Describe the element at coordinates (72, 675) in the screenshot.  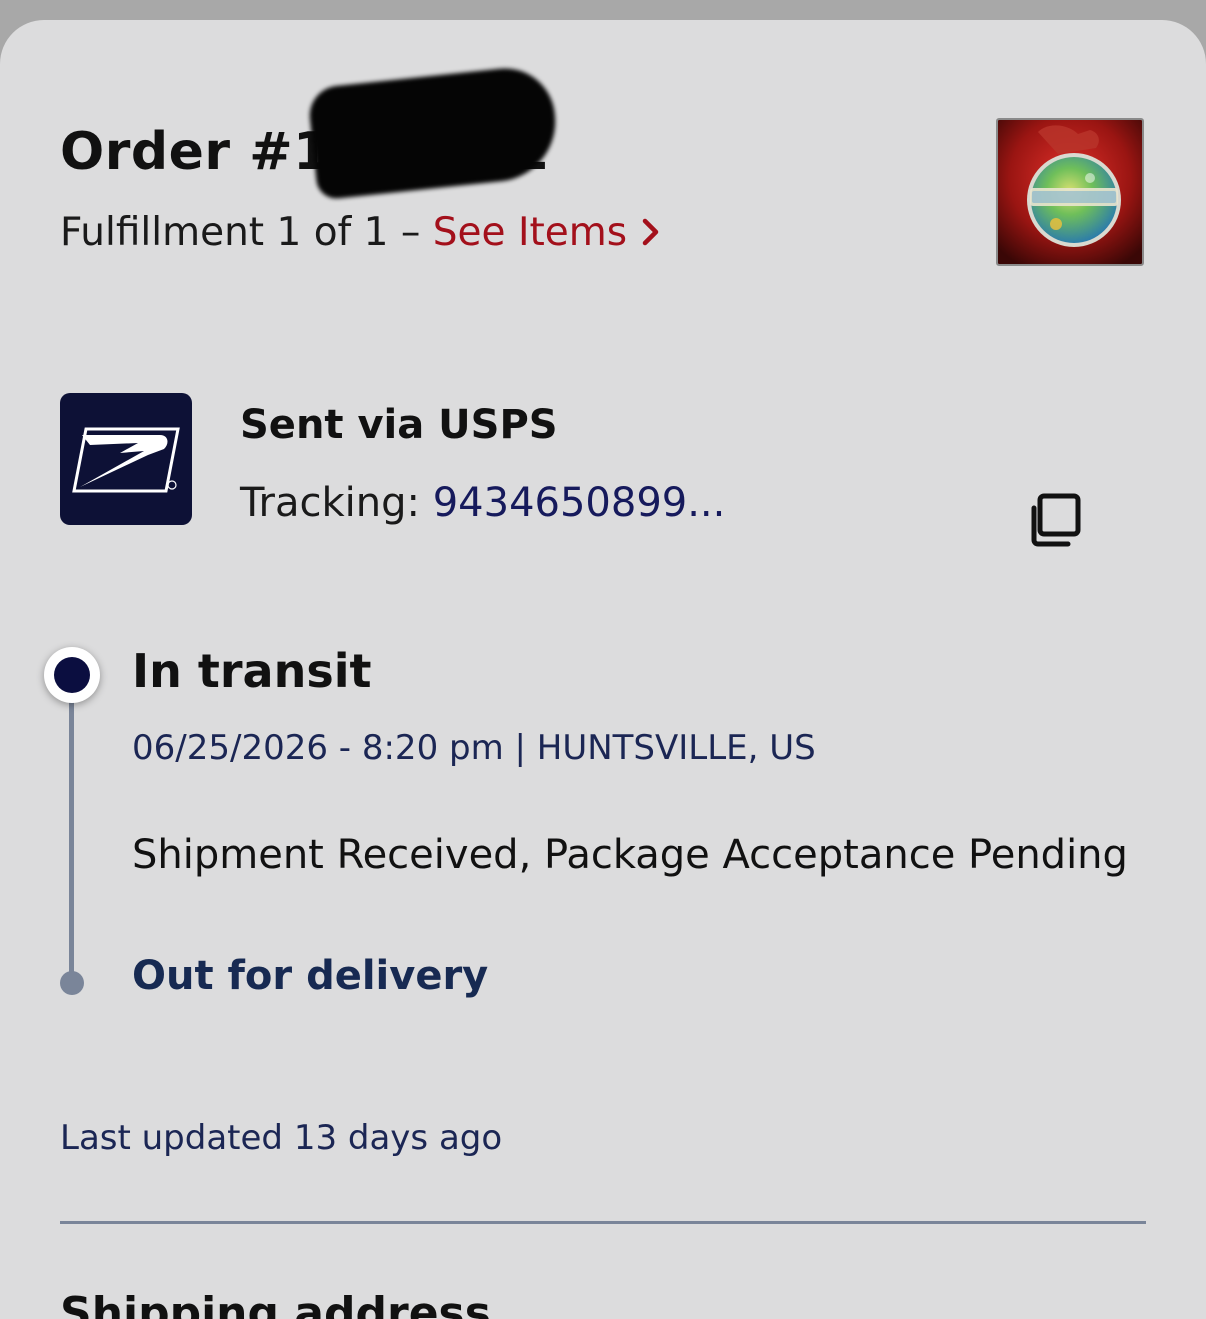
I see `timeline-current-dot-icon` at that location.